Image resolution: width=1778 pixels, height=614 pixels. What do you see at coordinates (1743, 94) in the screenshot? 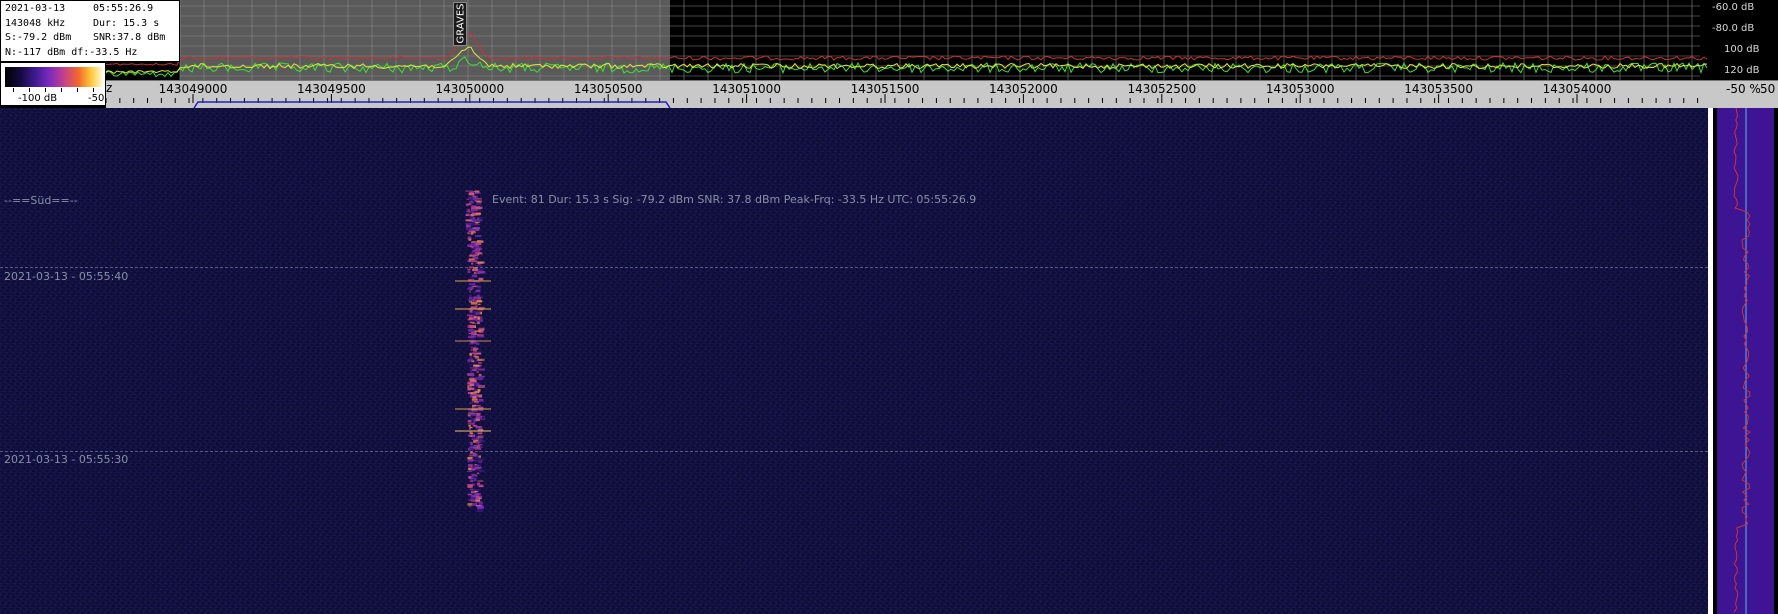
I see `side-panel-axis: -50 % 50` at bounding box center [1743, 94].